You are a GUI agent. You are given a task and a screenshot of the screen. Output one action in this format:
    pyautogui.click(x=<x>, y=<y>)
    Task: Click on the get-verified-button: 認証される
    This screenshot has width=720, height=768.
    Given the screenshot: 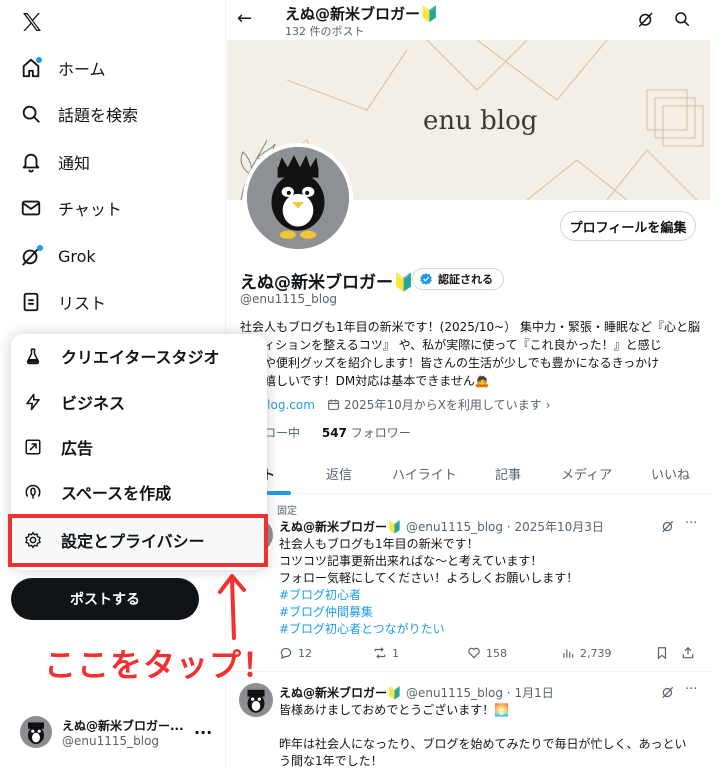 What is the action you would take?
    pyautogui.click(x=458, y=279)
    